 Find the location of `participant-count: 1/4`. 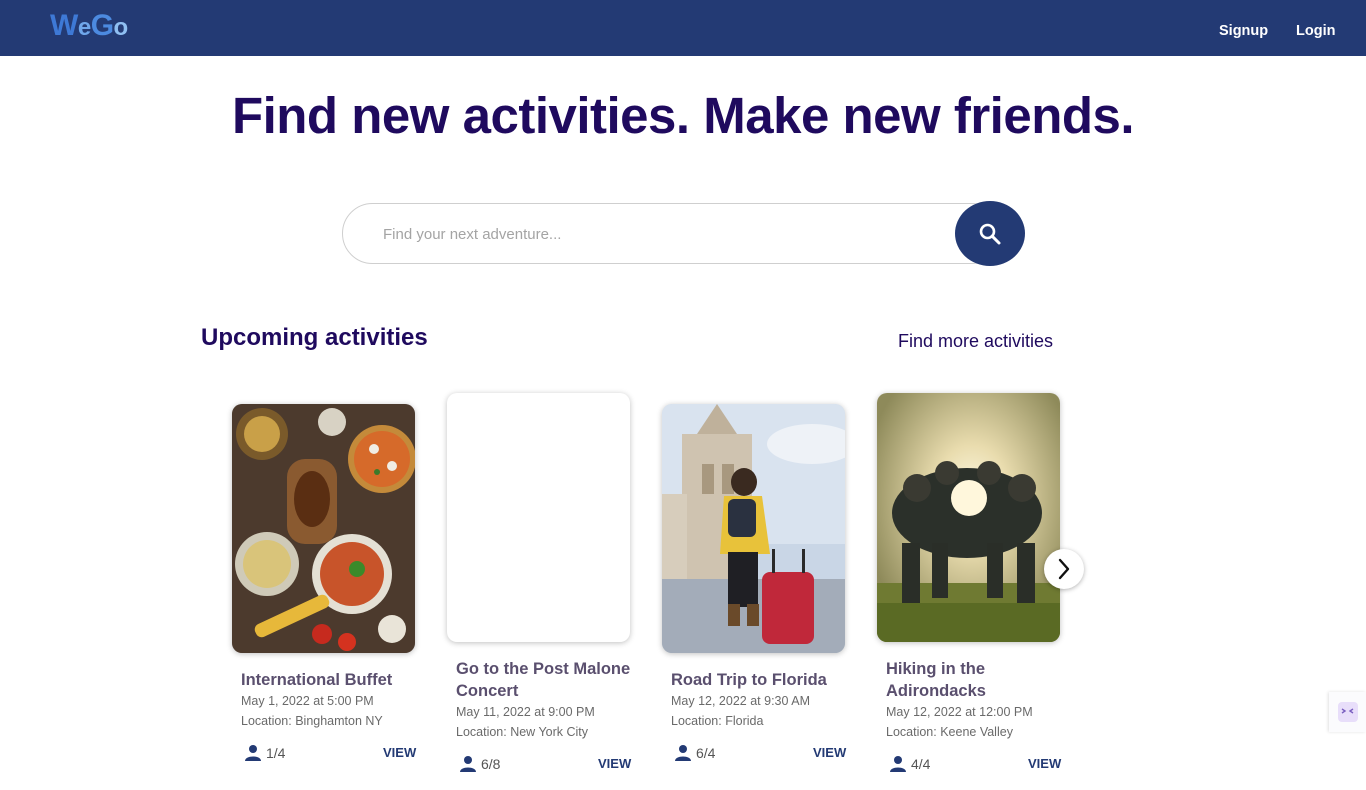

participant-count: 1/4 is located at coordinates (264, 753).